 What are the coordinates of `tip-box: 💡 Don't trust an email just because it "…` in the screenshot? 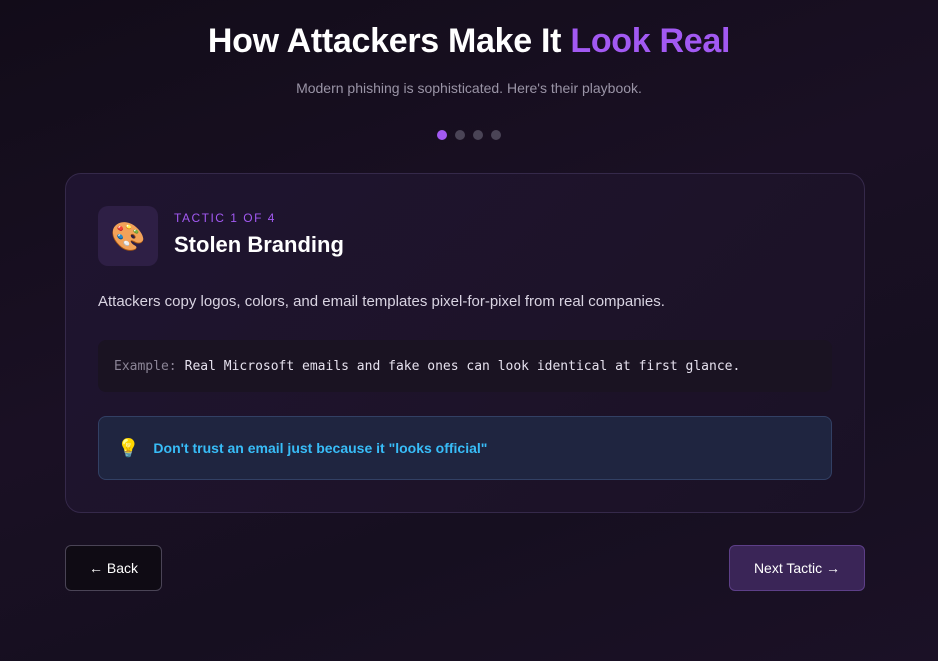 It's located at (465, 448).